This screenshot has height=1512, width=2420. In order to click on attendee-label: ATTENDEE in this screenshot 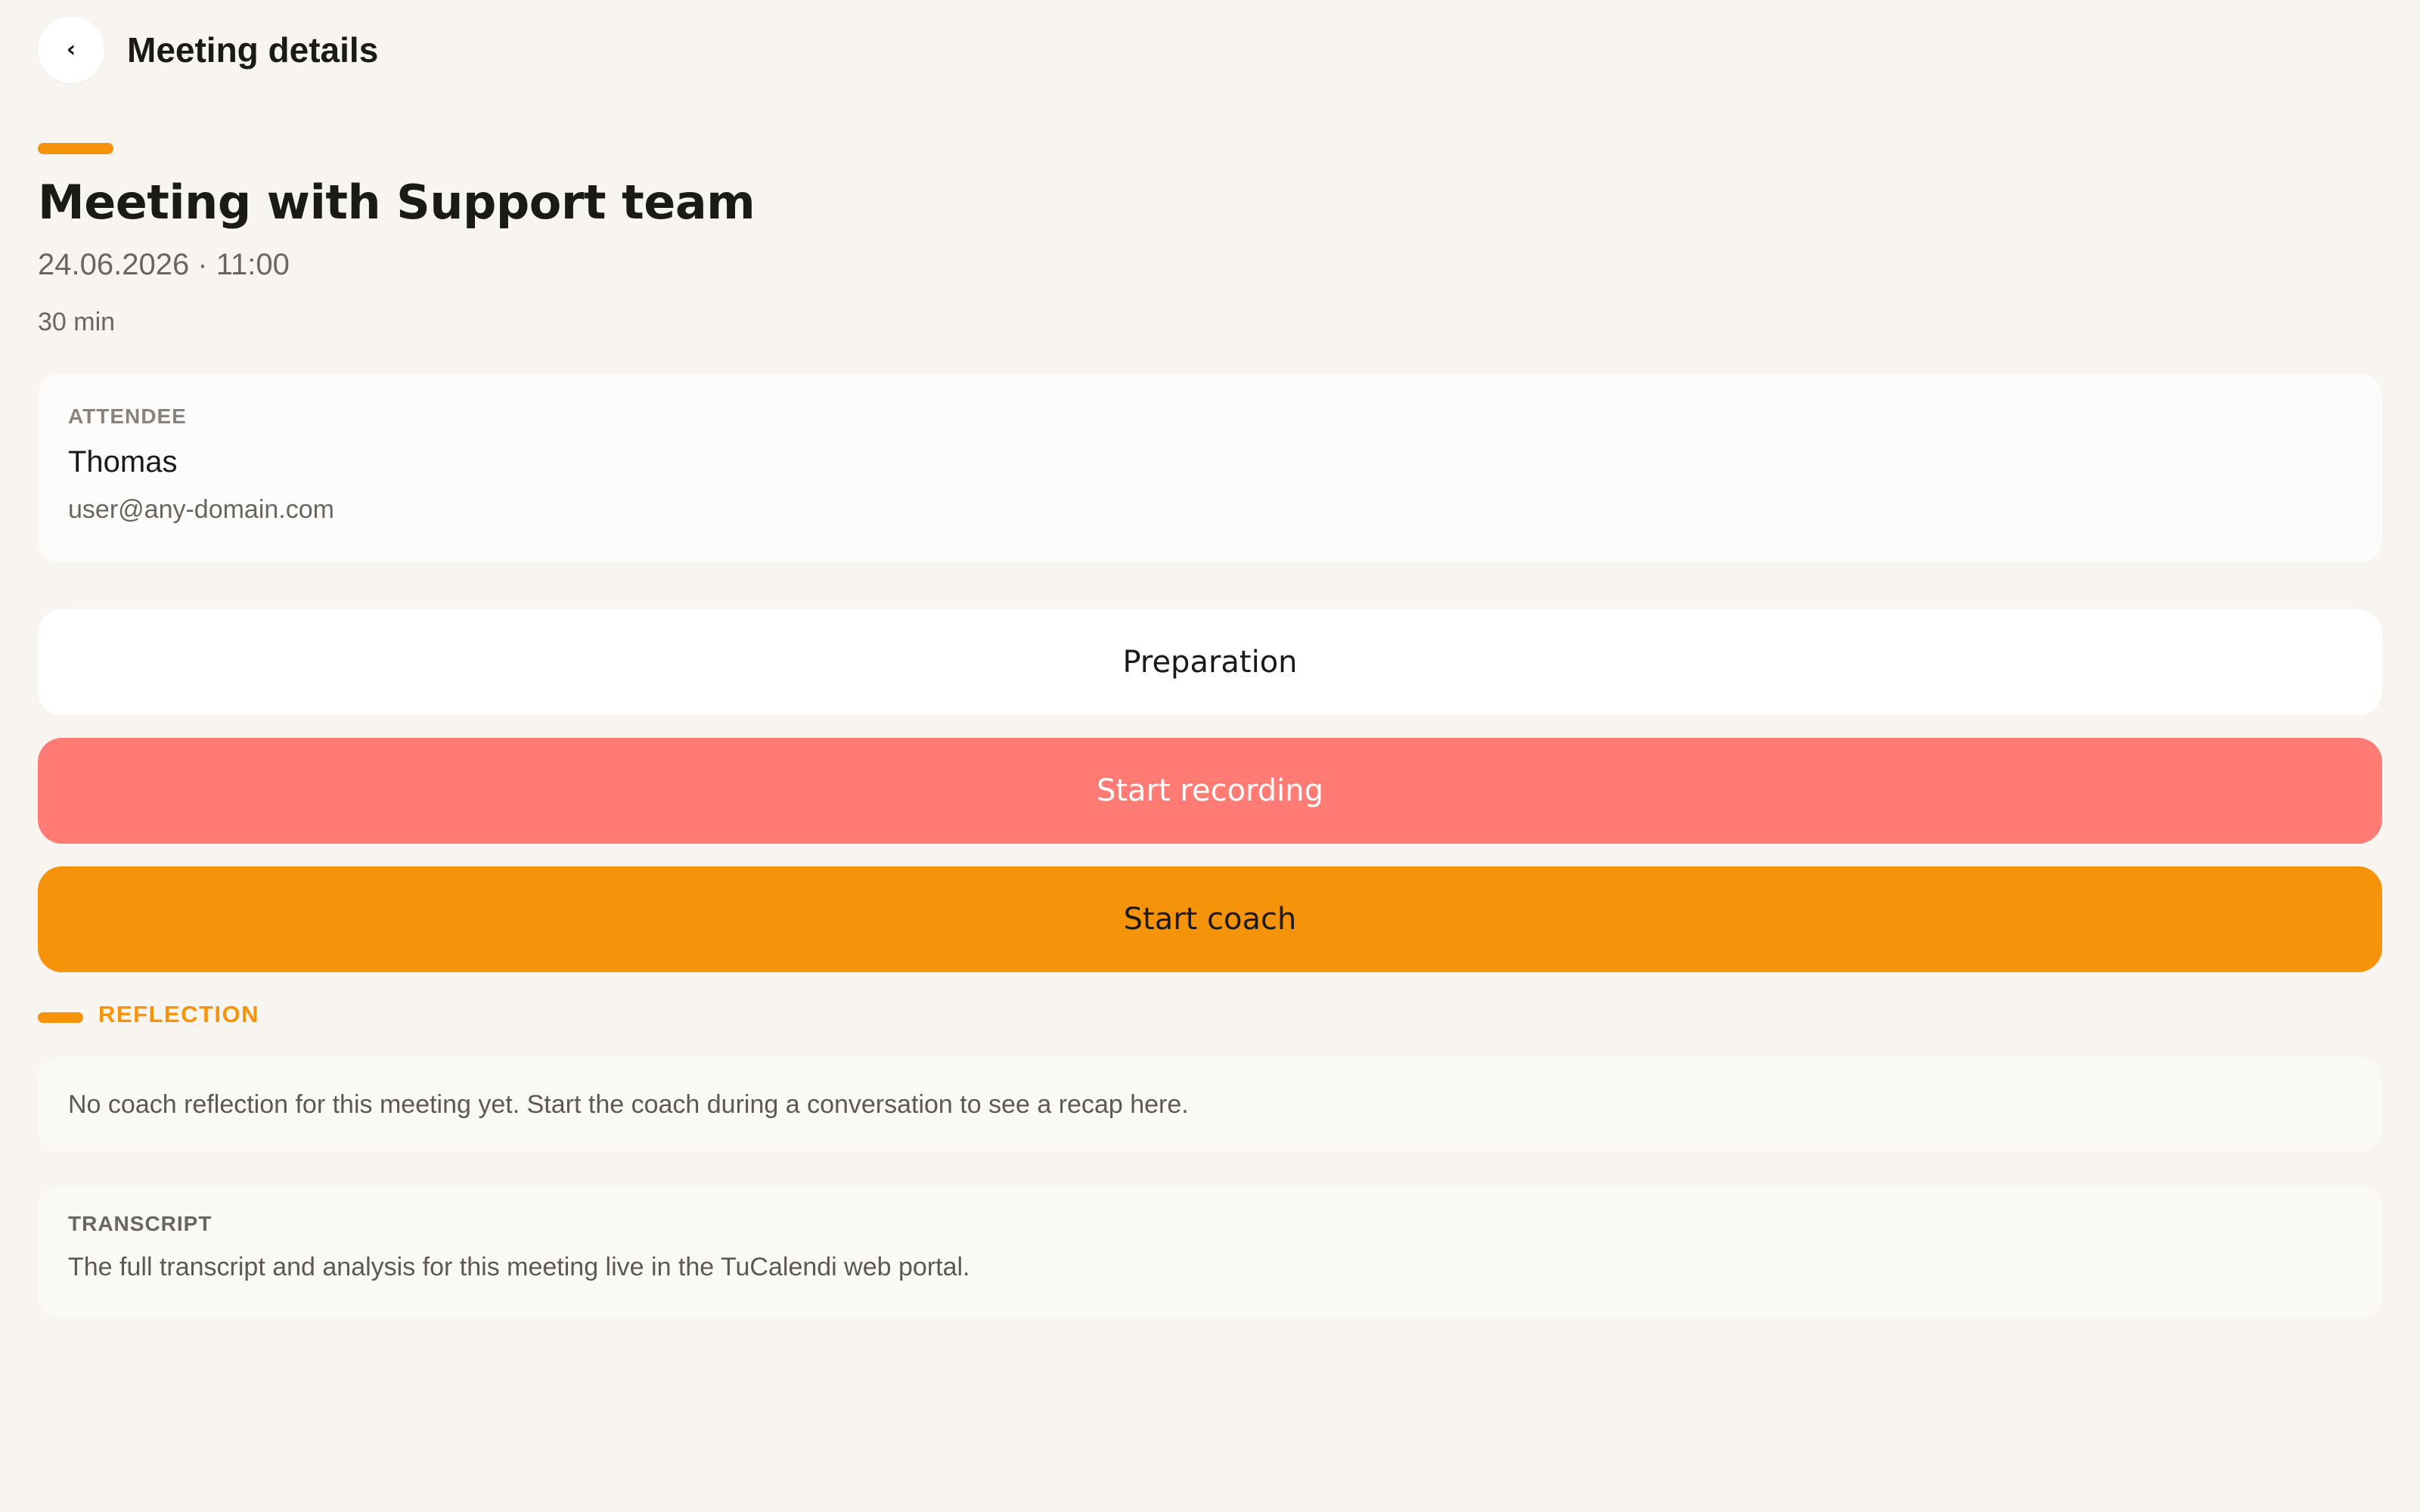, I will do `click(127, 416)`.